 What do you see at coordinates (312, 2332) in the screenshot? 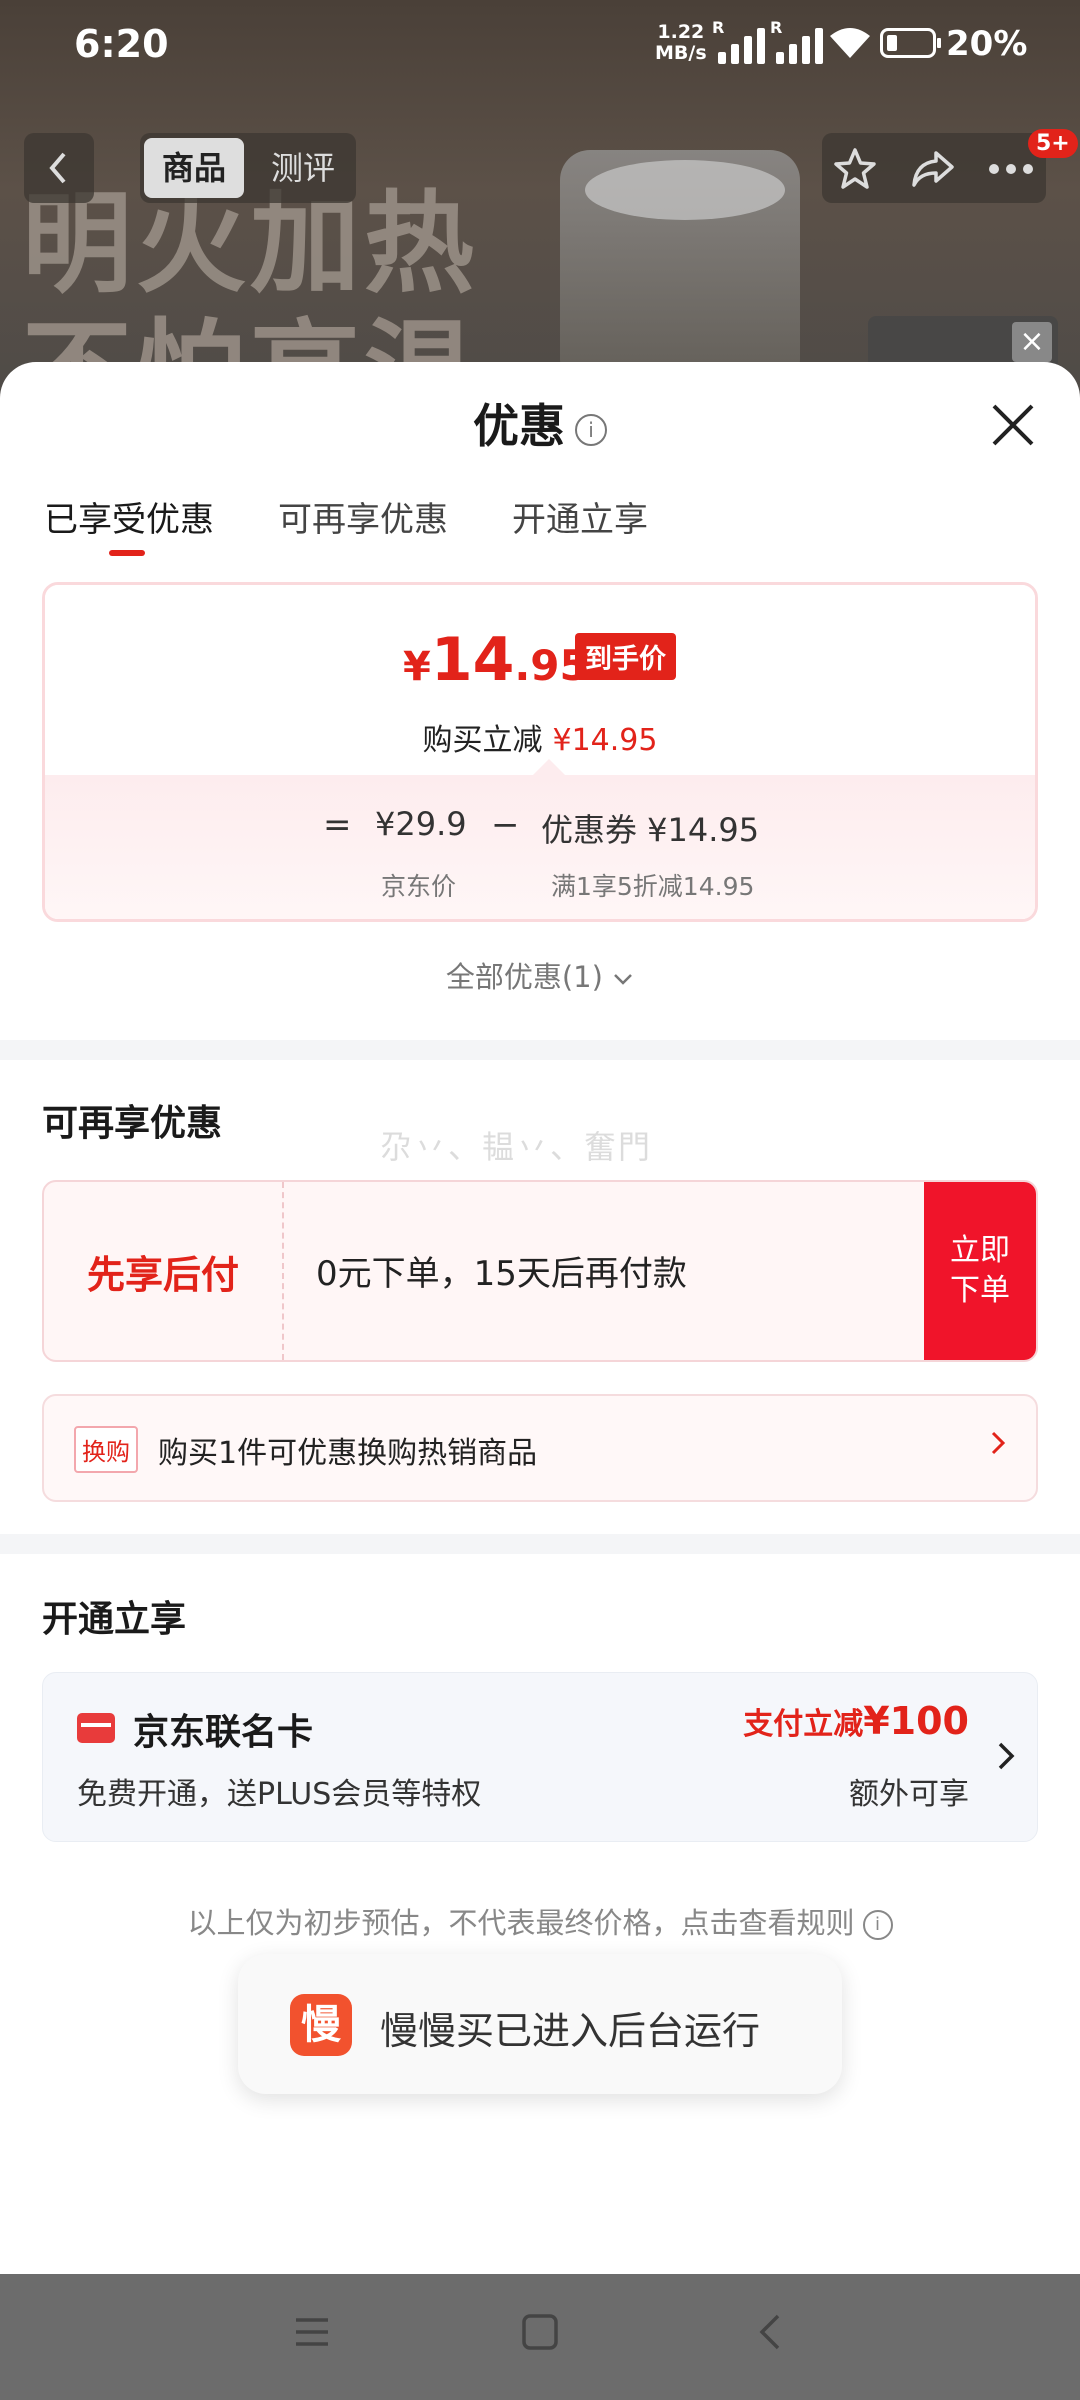
I see `menu-icon` at bounding box center [312, 2332].